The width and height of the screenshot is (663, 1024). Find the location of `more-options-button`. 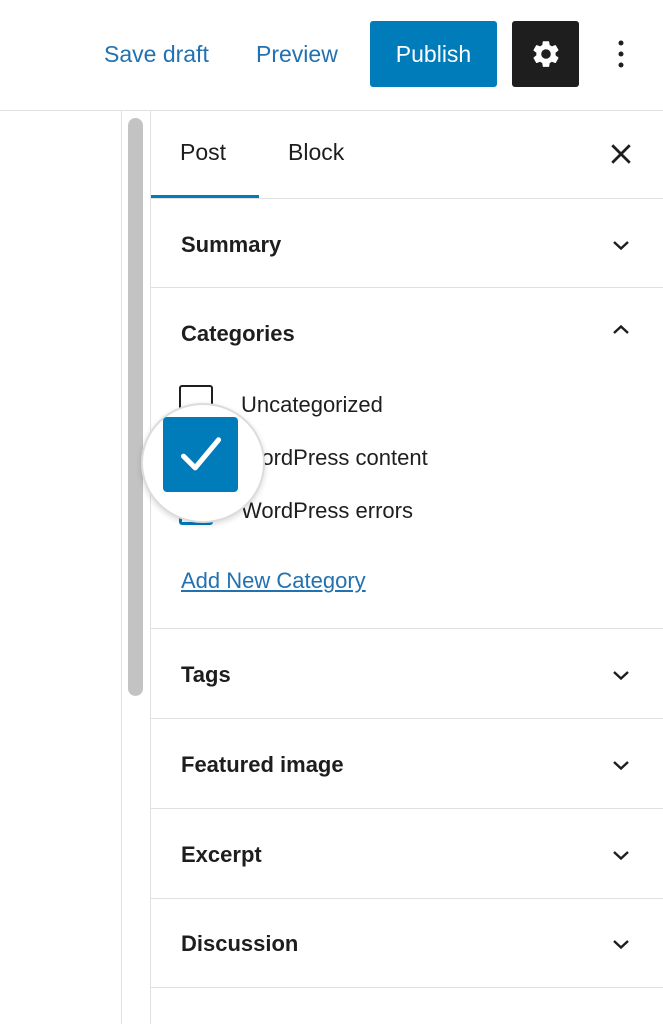

more-options-button is located at coordinates (621, 54).